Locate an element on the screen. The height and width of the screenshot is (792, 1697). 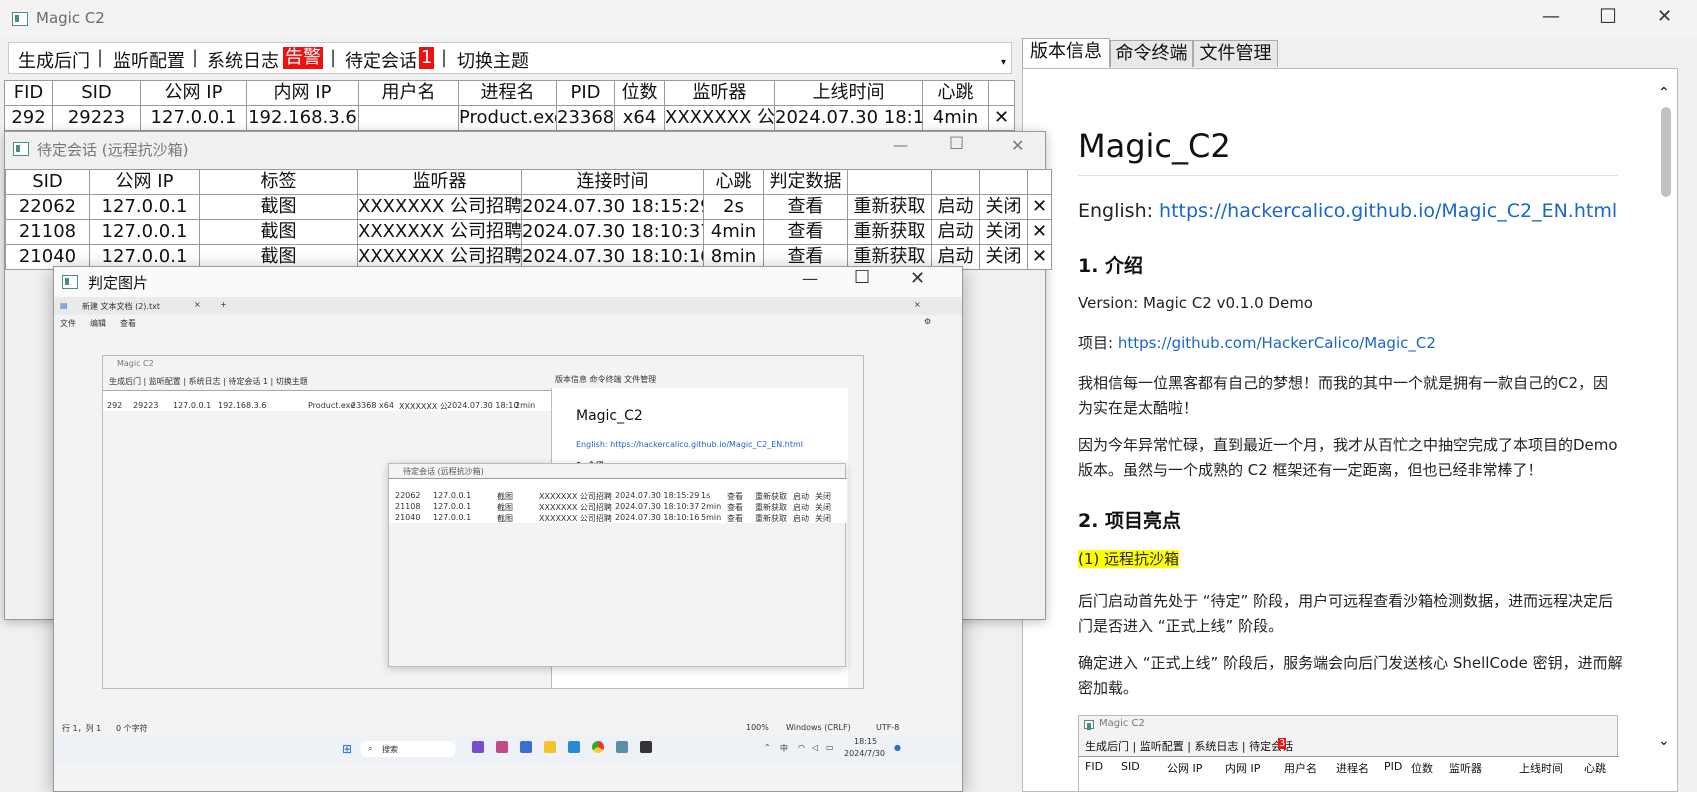
menu-generate-backdoor: 生成后门 is located at coordinates (54, 60).